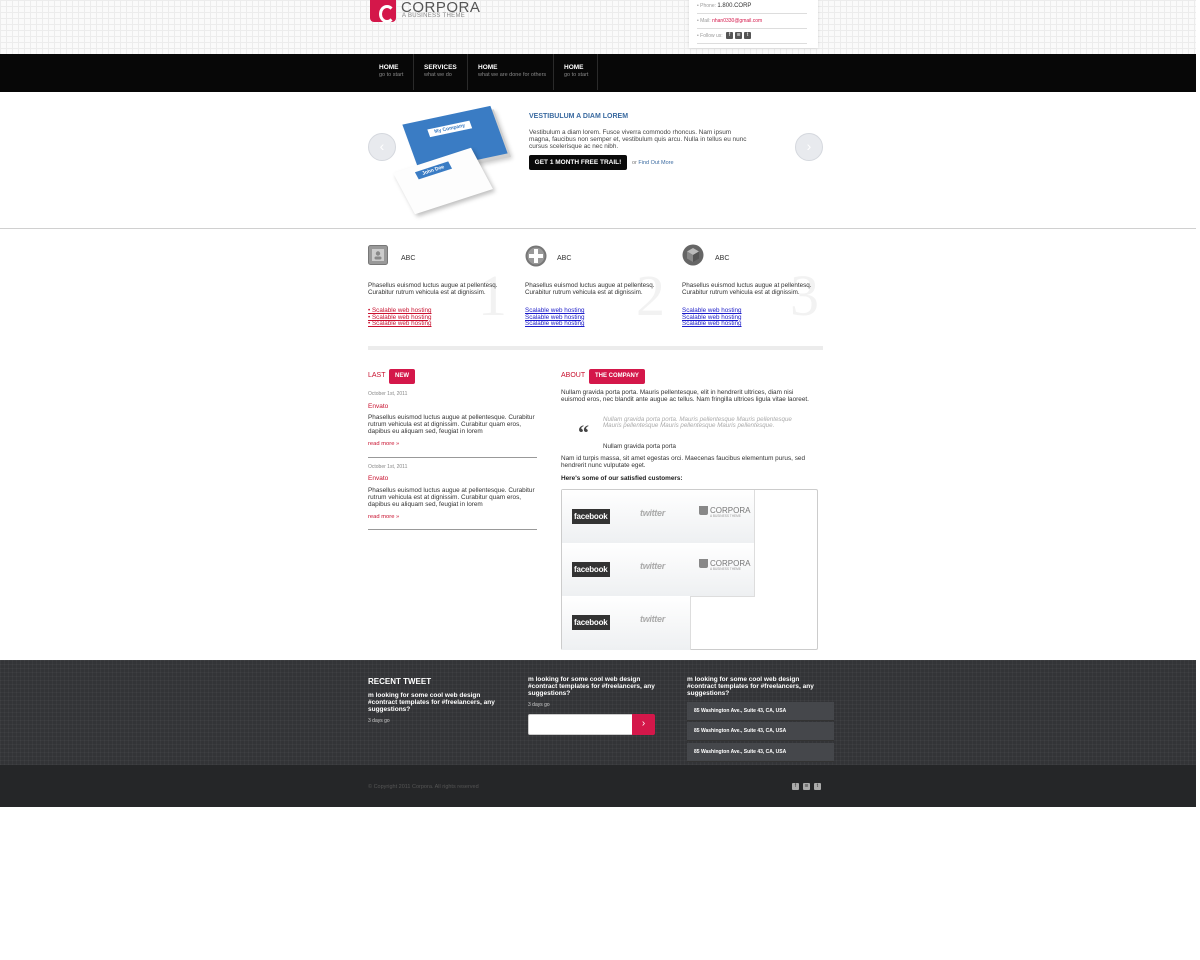 The height and width of the screenshot is (960, 1200). Describe the element at coordinates (722, 258) in the screenshot. I see `feature-title: ABC` at that location.